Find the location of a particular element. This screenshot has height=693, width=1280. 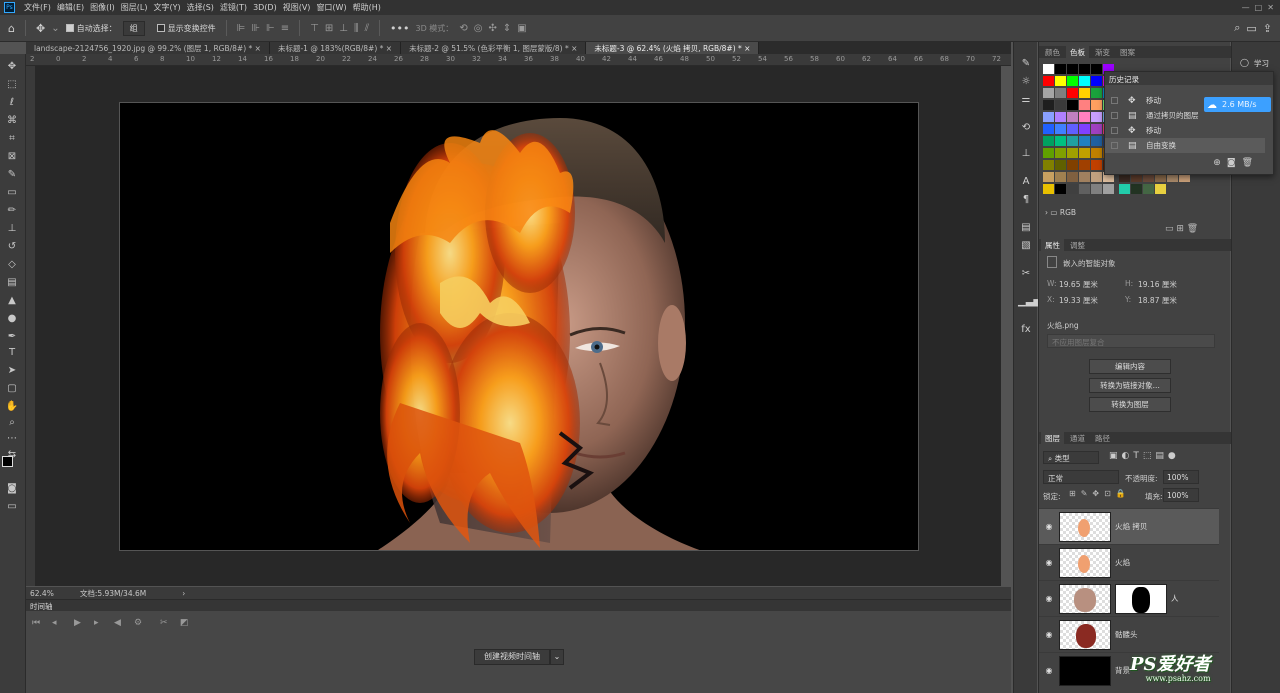

hand-tool-icon: ✋ is located at coordinates (12, 407).